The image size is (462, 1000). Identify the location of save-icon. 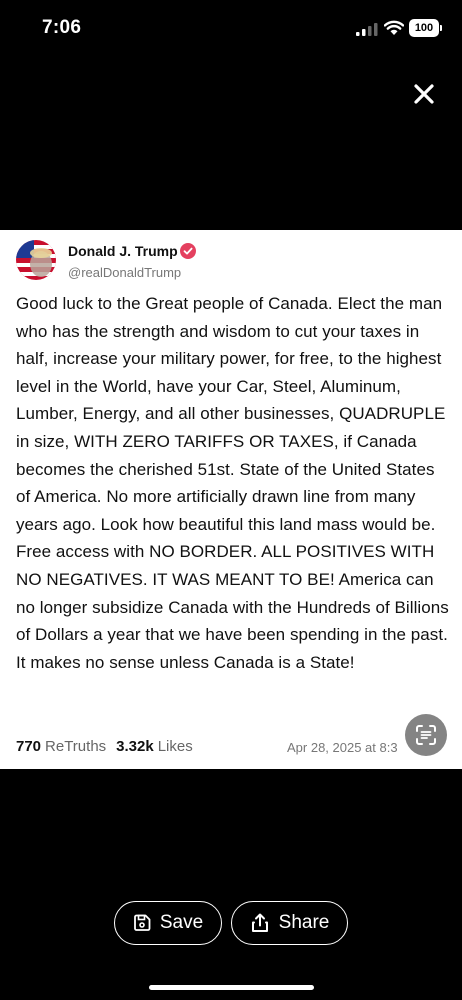
(142, 922).